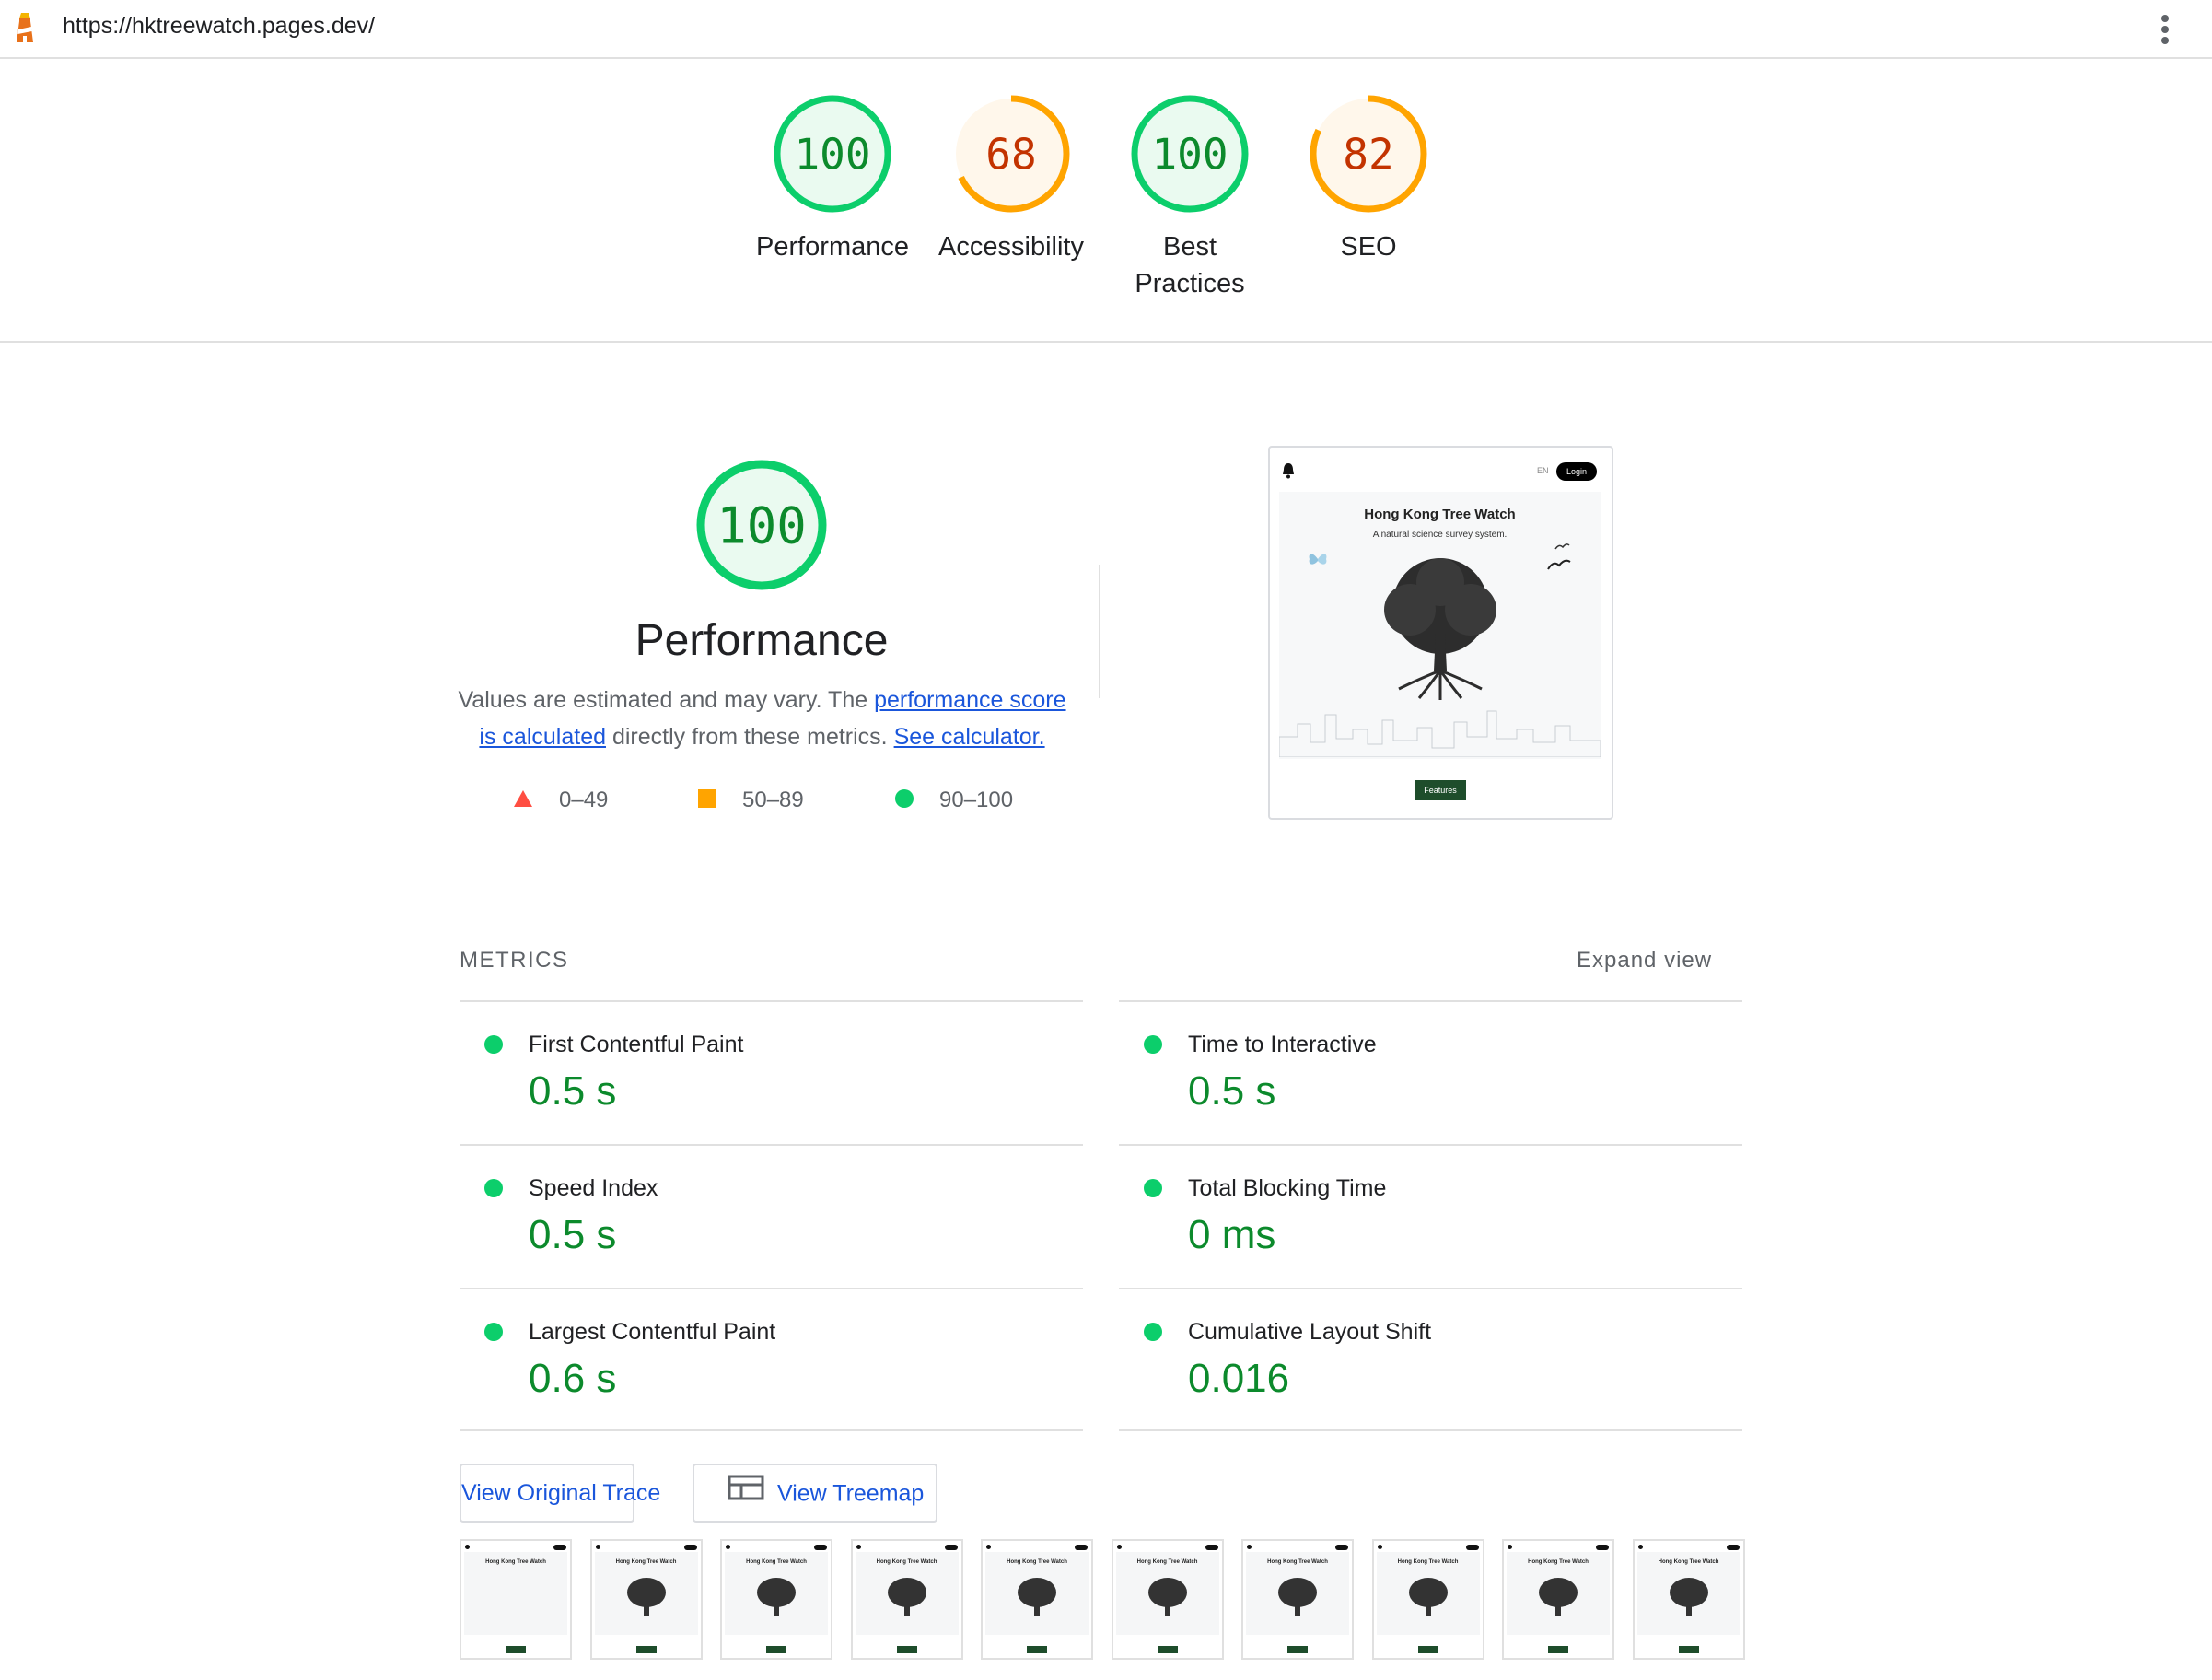  What do you see at coordinates (636, 1044) in the screenshot?
I see `metric-label: First Contentful Paint` at bounding box center [636, 1044].